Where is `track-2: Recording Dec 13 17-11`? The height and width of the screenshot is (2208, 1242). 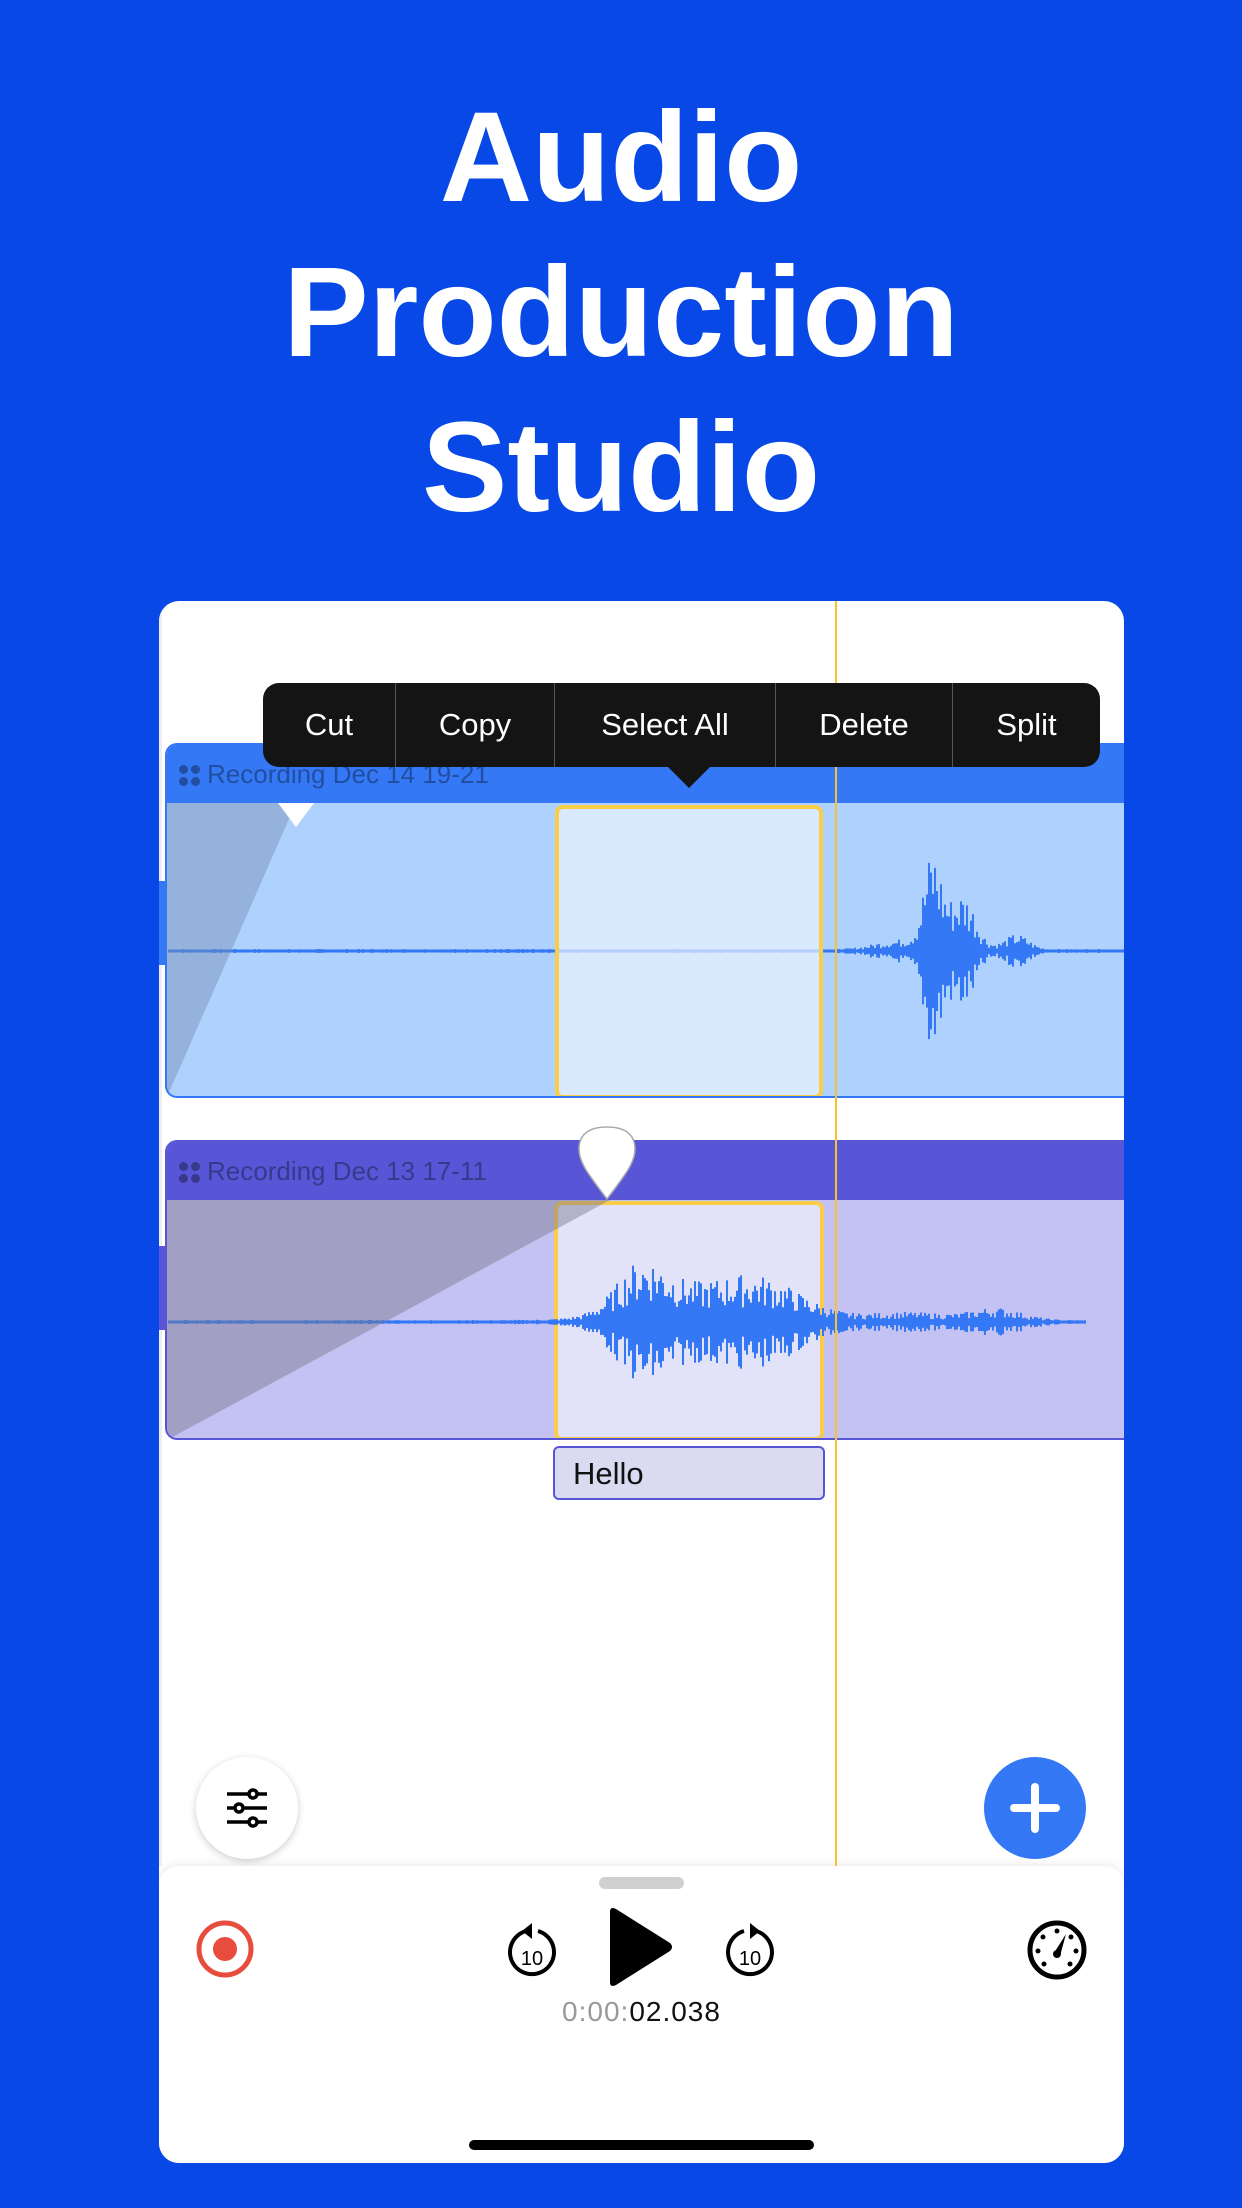 track-2: Recording Dec 13 17-11 is located at coordinates (644, 1290).